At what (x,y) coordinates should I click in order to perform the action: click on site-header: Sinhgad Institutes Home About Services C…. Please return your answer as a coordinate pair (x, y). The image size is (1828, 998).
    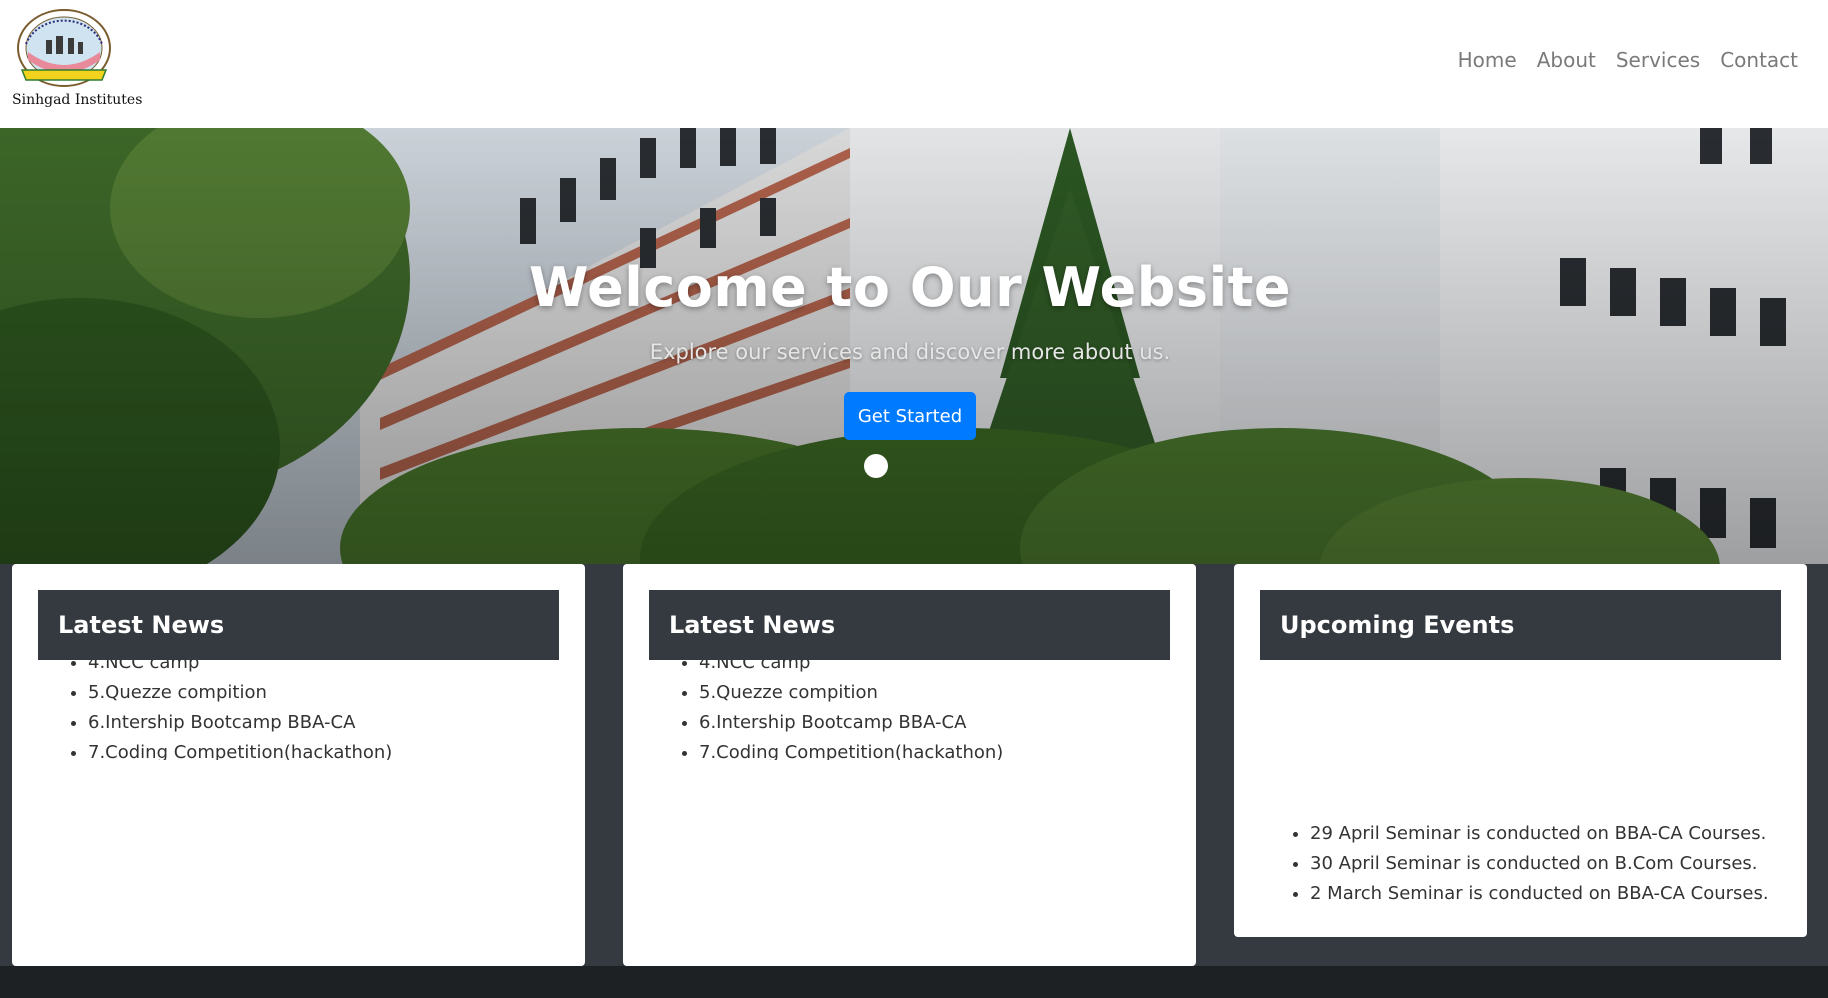
    Looking at the image, I should click on (914, 64).